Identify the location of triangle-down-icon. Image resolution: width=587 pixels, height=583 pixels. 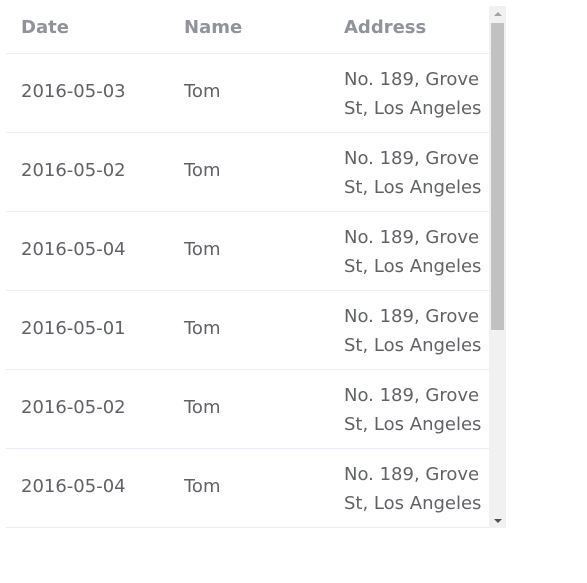
(497, 520).